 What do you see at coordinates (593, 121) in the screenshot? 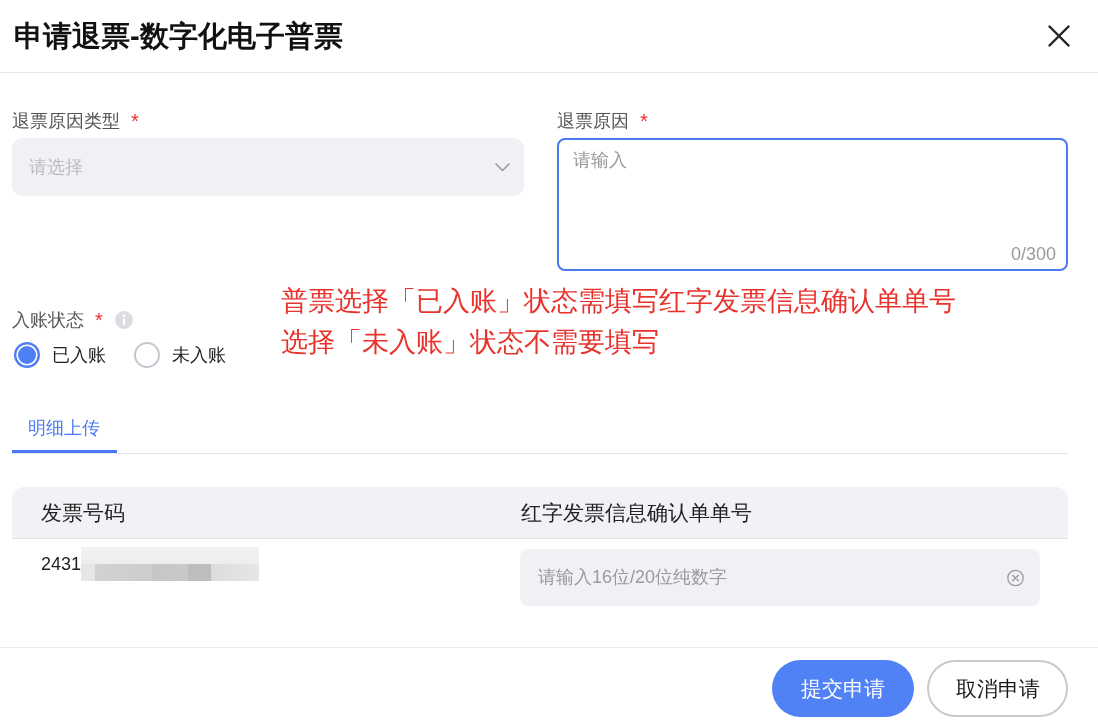
I see `field-label: 退票原因` at bounding box center [593, 121].